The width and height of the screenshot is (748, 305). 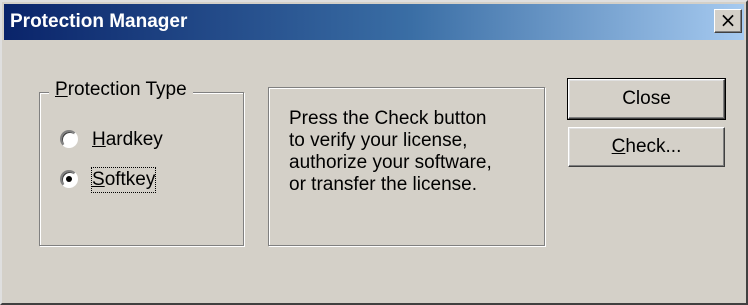 What do you see at coordinates (646, 99) in the screenshot?
I see `close-button: Close` at bounding box center [646, 99].